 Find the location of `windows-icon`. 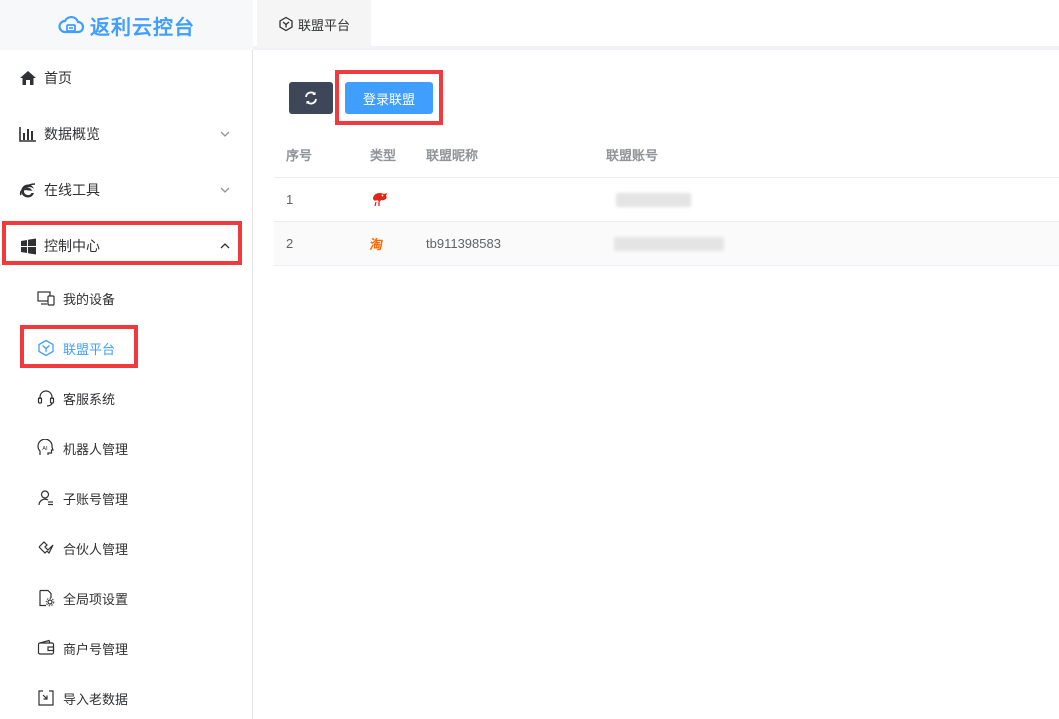

windows-icon is located at coordinates (28, 246).